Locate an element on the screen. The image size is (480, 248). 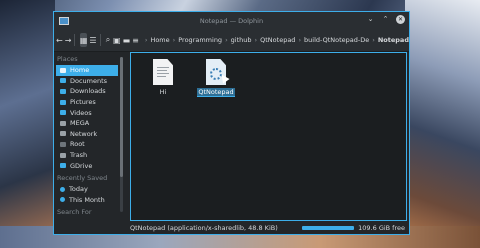
sidebar-item-label: Downloads is located at coordinates (88, 91).